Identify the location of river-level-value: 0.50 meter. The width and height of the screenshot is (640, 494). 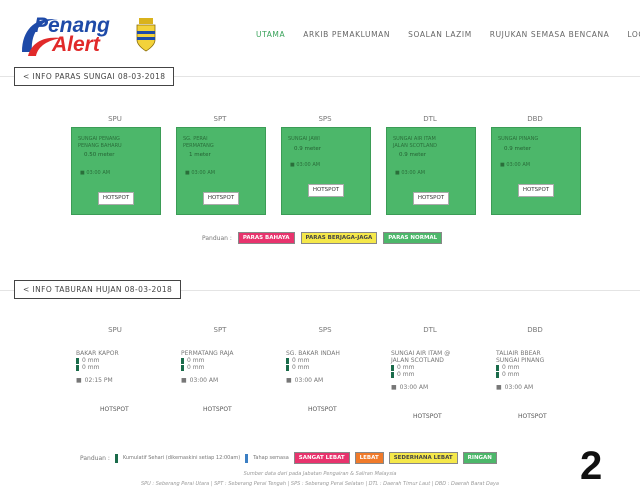
(99, 155).